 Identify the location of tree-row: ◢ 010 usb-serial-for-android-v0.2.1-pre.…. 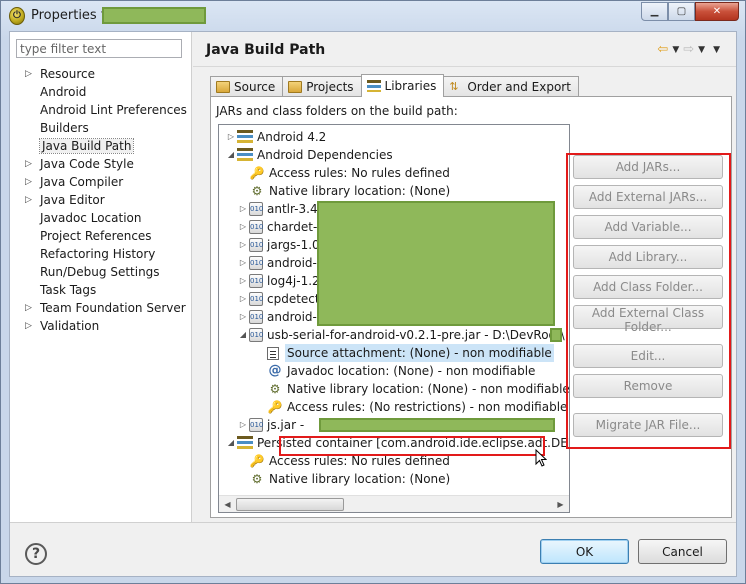
(401, 335).